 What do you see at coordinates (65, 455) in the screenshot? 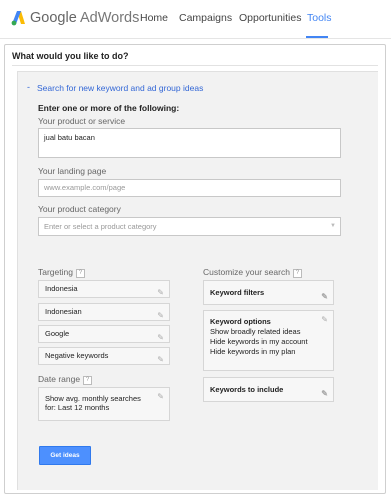
I see `get-ideas-button: Get ideas` at bounding box center [65, 455].